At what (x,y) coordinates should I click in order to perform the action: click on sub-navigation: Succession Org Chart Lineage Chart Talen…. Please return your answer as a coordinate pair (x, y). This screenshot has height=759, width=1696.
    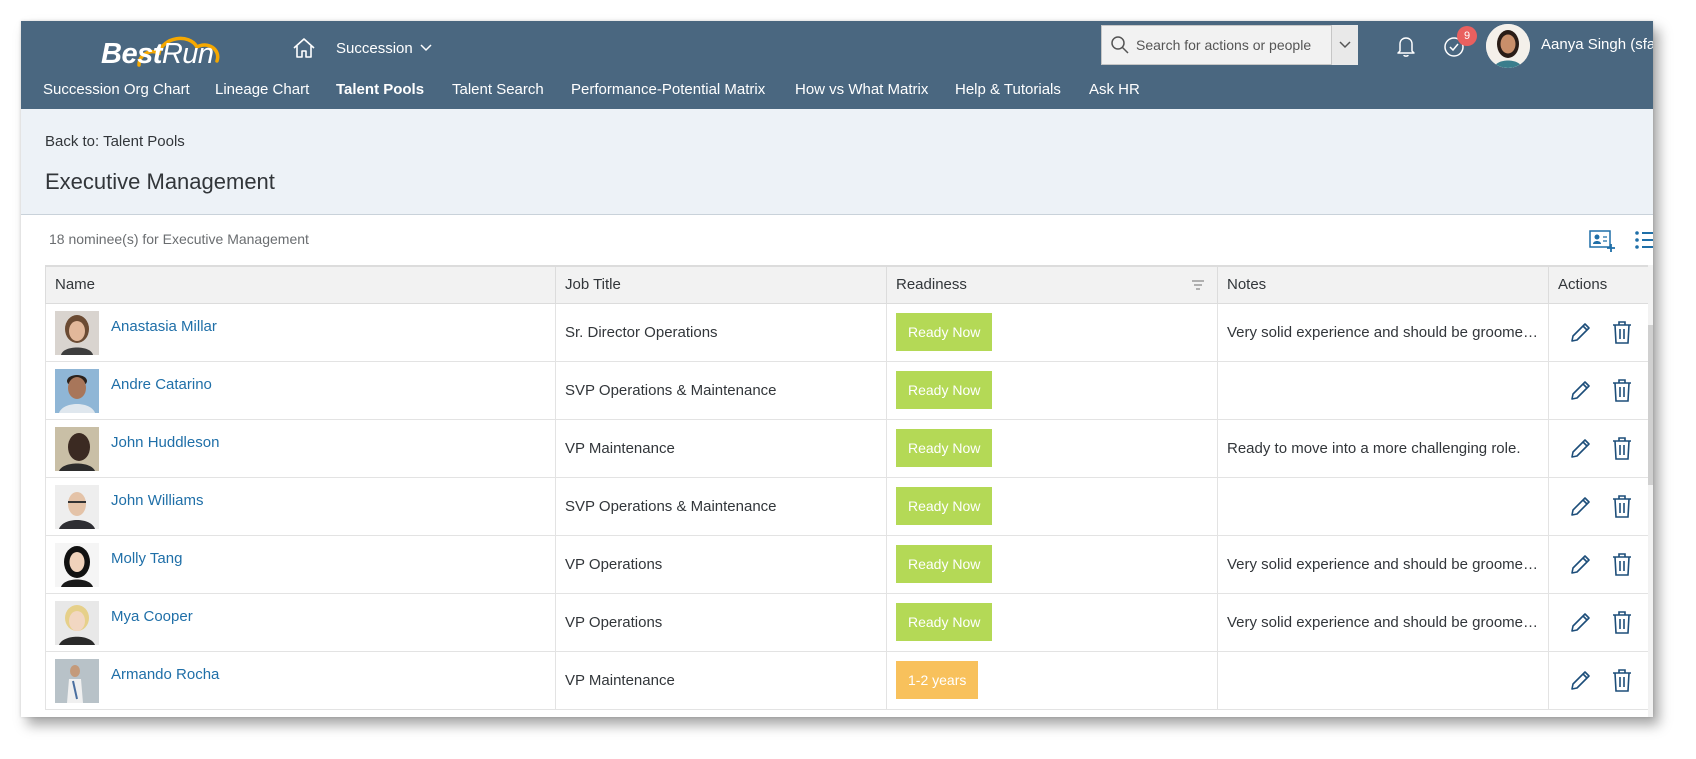
    Looking at the image, I should click on (837, 93).